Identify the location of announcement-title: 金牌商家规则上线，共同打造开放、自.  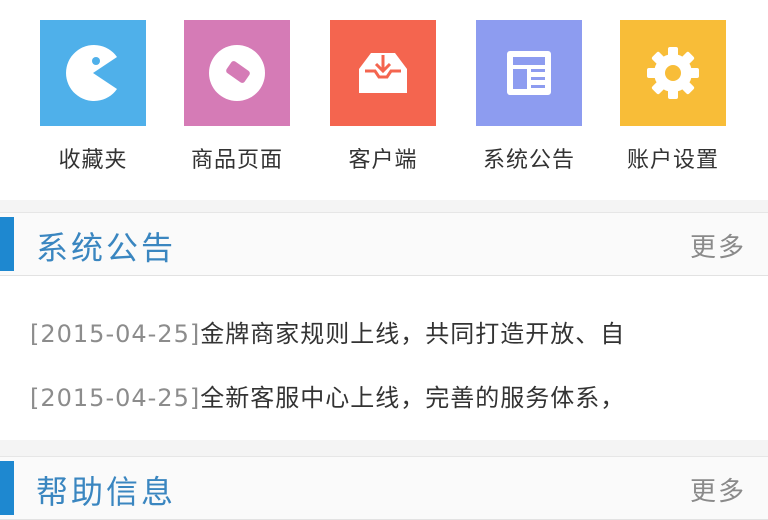
(413, 334).